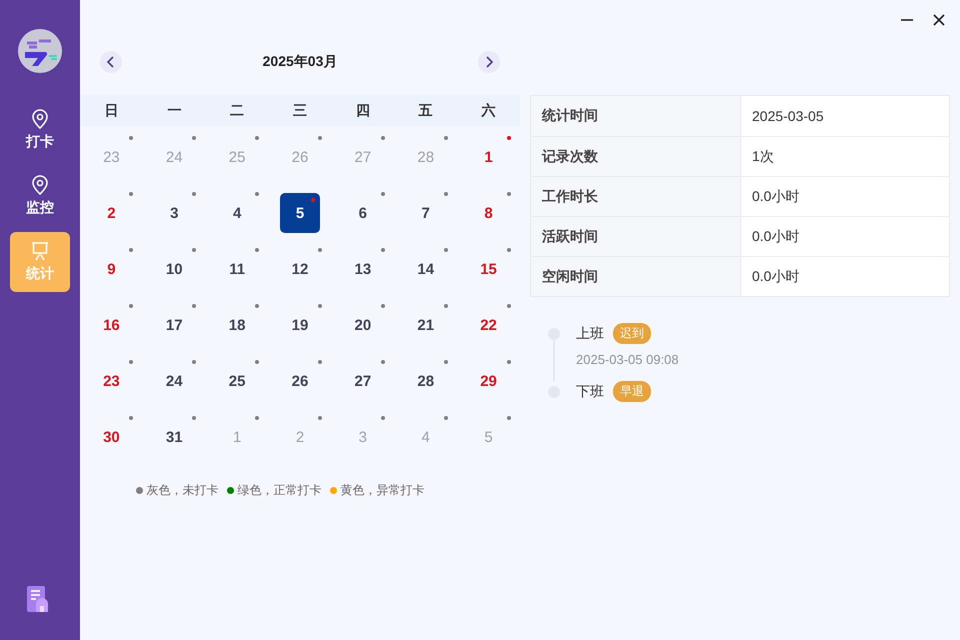 Image resolution: width=960 pixels, height=640 pixels. I want to click on legend-label: 黄色，异常打卡, so click(382, 490).